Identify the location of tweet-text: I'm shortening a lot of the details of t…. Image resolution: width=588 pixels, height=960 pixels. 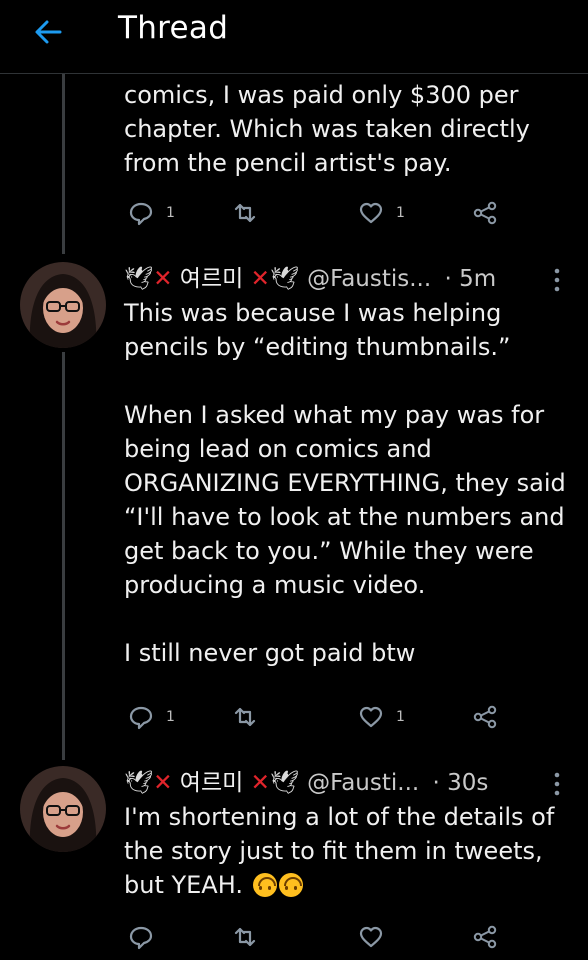
(349, 851).